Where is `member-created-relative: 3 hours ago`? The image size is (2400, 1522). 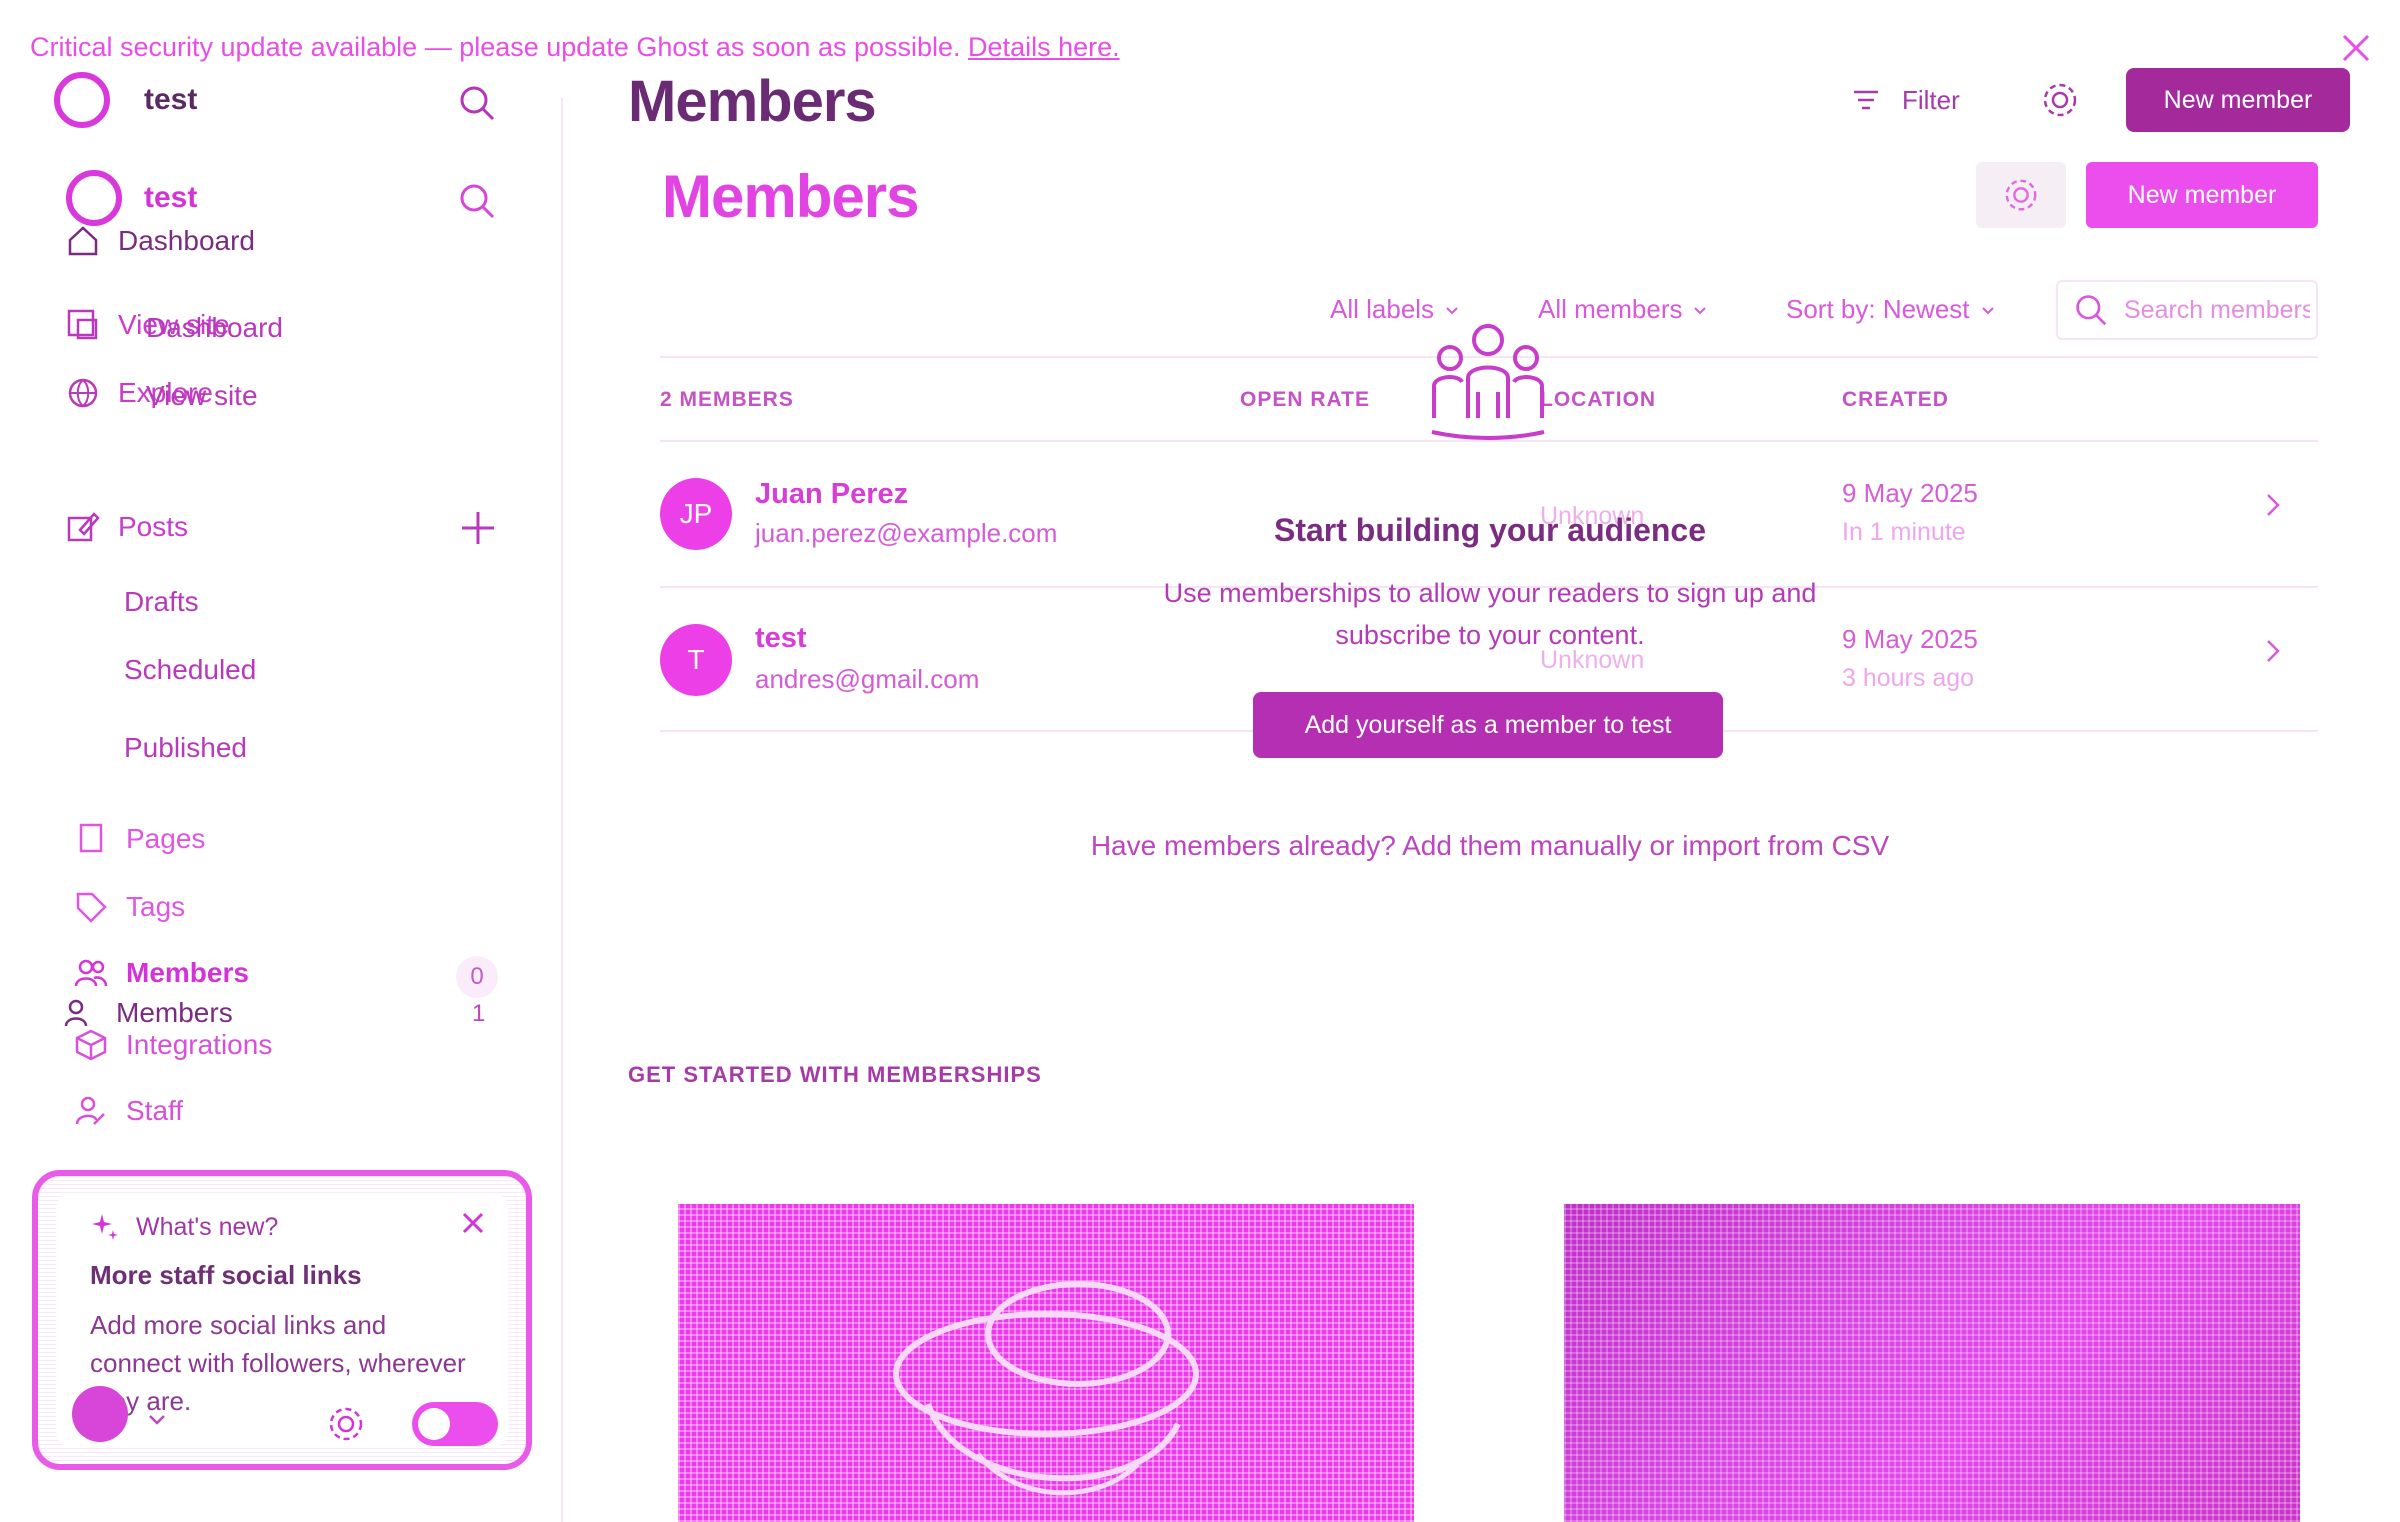
member-created-relative: 3 hours ago is located at coordinates (1908, 678).